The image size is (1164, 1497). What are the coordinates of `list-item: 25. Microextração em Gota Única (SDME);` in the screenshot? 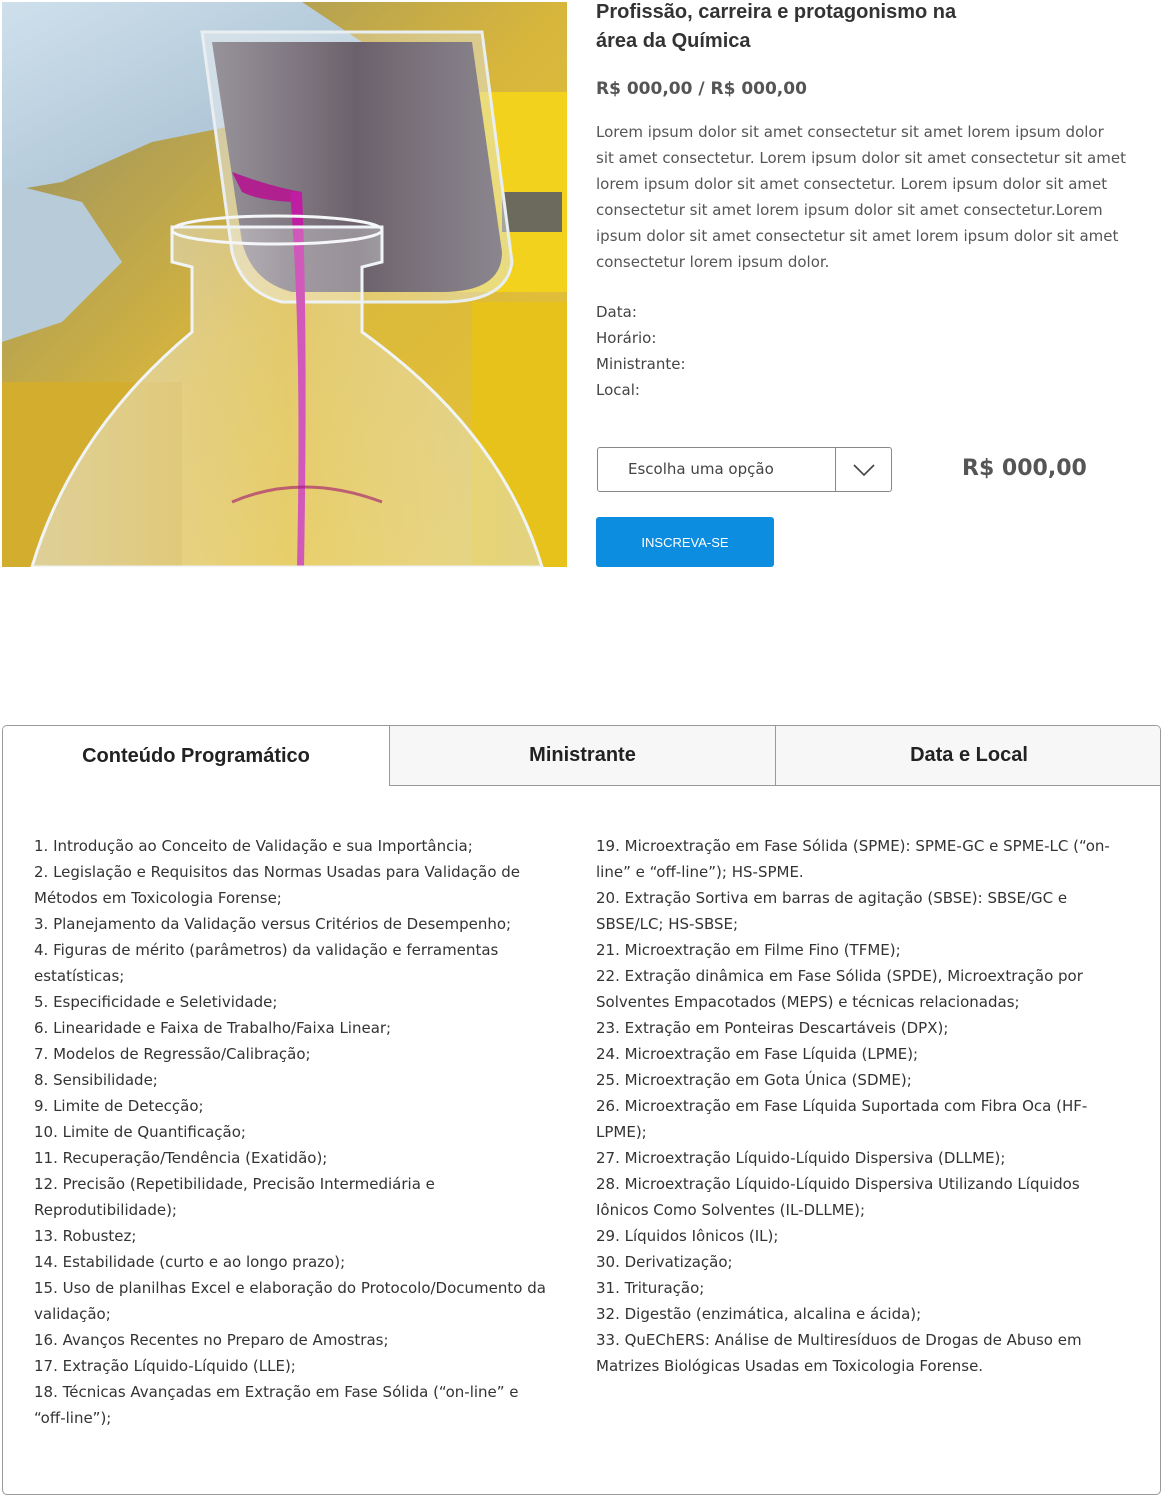 It's located at (754, 1080).